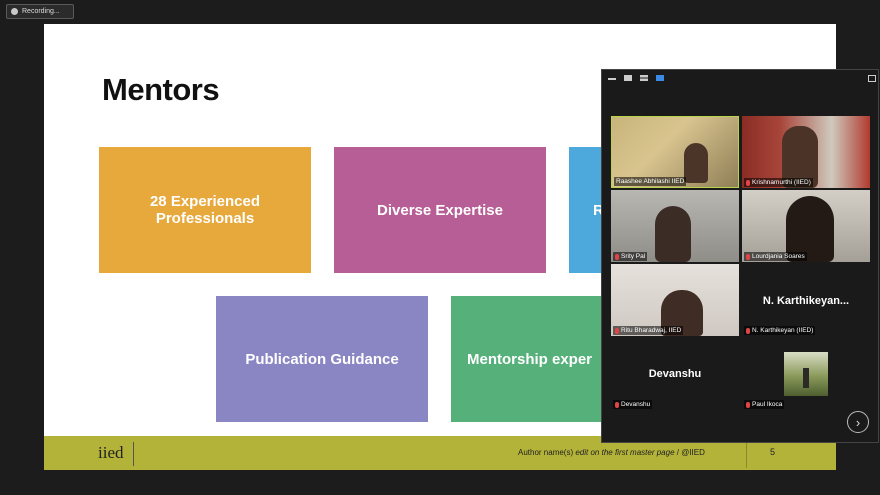 The height and width of the screenshot is (495, 880). I want to click on participant-name: Krishnamurthi (IIED), so click(781, 182).